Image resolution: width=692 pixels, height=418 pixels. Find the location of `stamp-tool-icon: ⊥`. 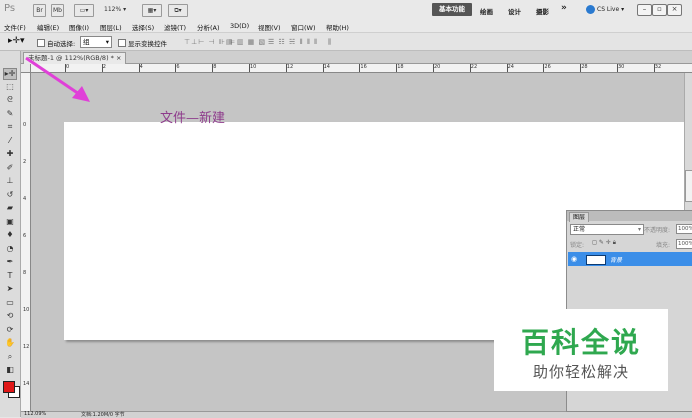

stamp-tool-icon: ⊥ is located at coordinates (10, 181).